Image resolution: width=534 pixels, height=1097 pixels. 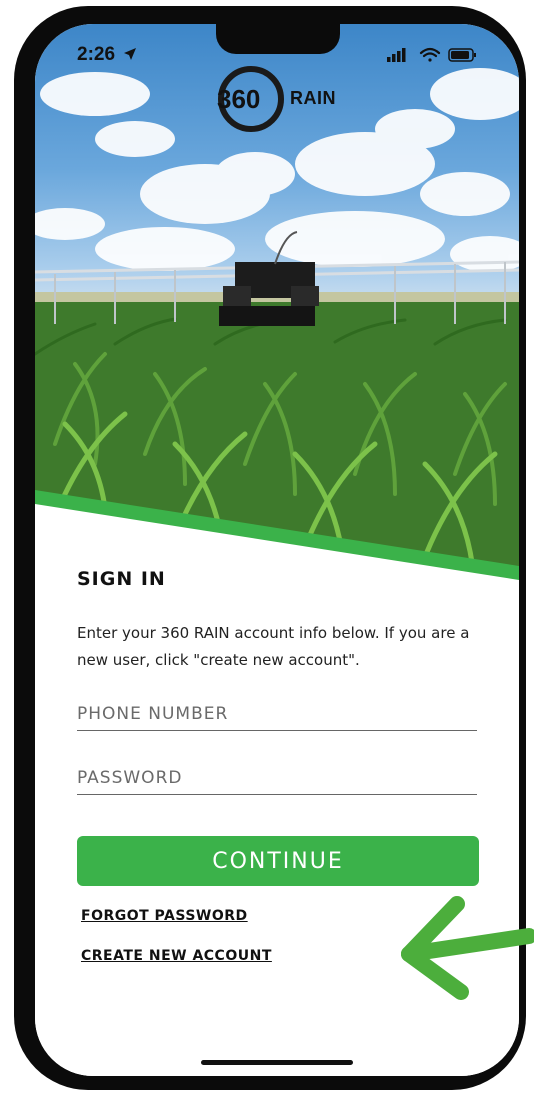 I want to click on wifi-icon, so click(x=430, y=54).